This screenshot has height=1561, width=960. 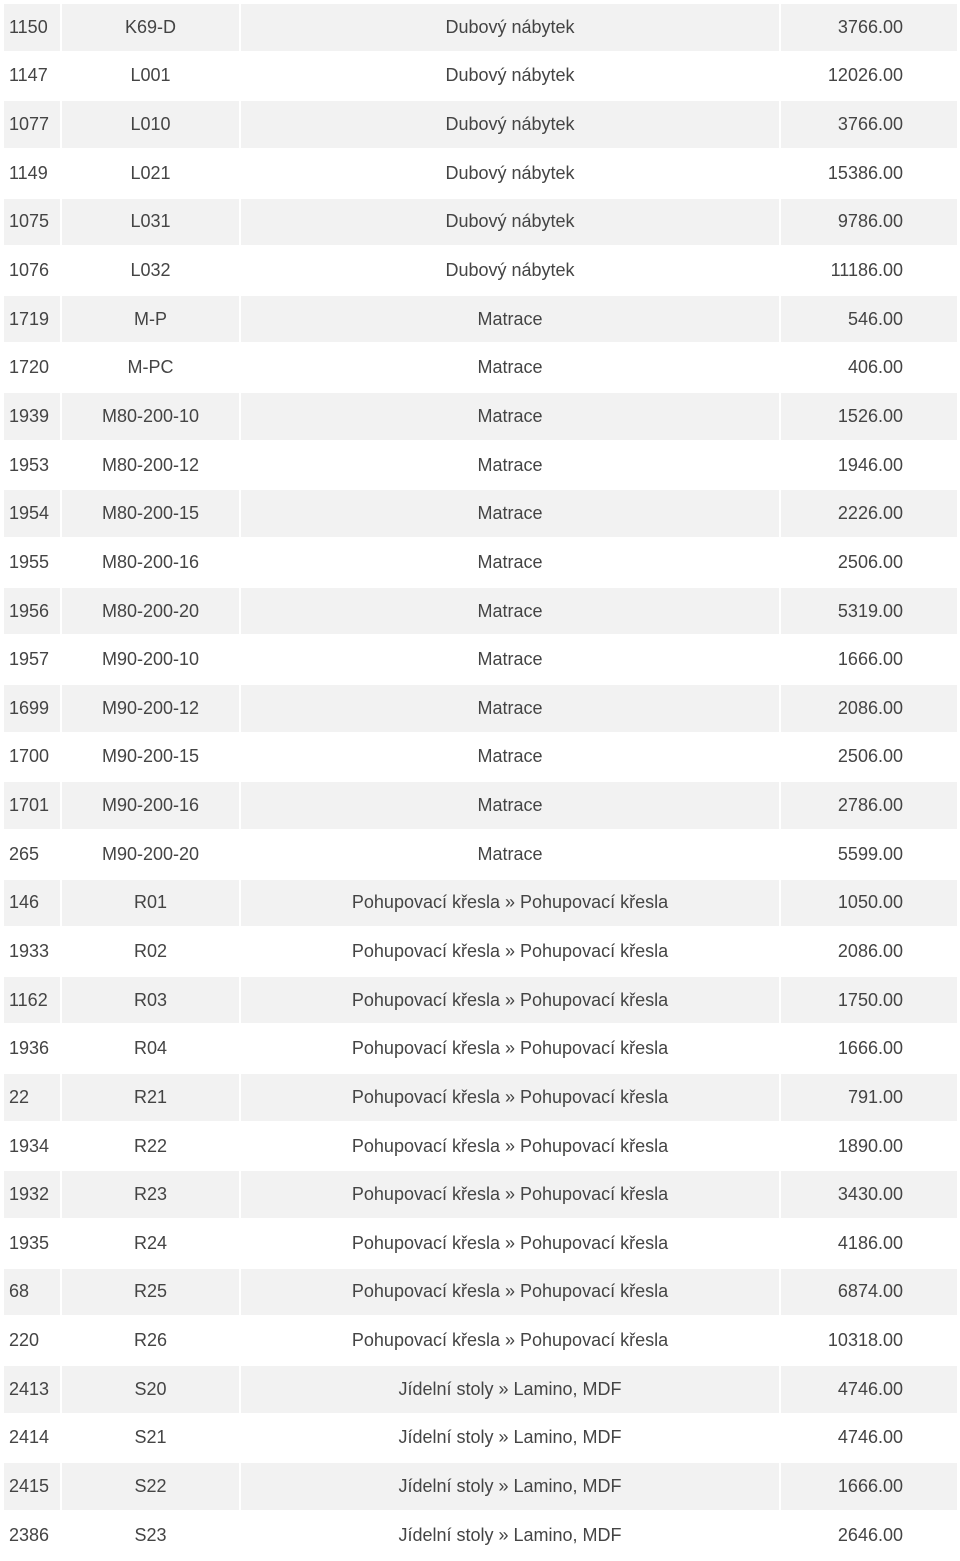 What do you see at coordinates (150, 76) in the screenshot?
I see `product-code-cell: L001` at bounding box center [150, 76].